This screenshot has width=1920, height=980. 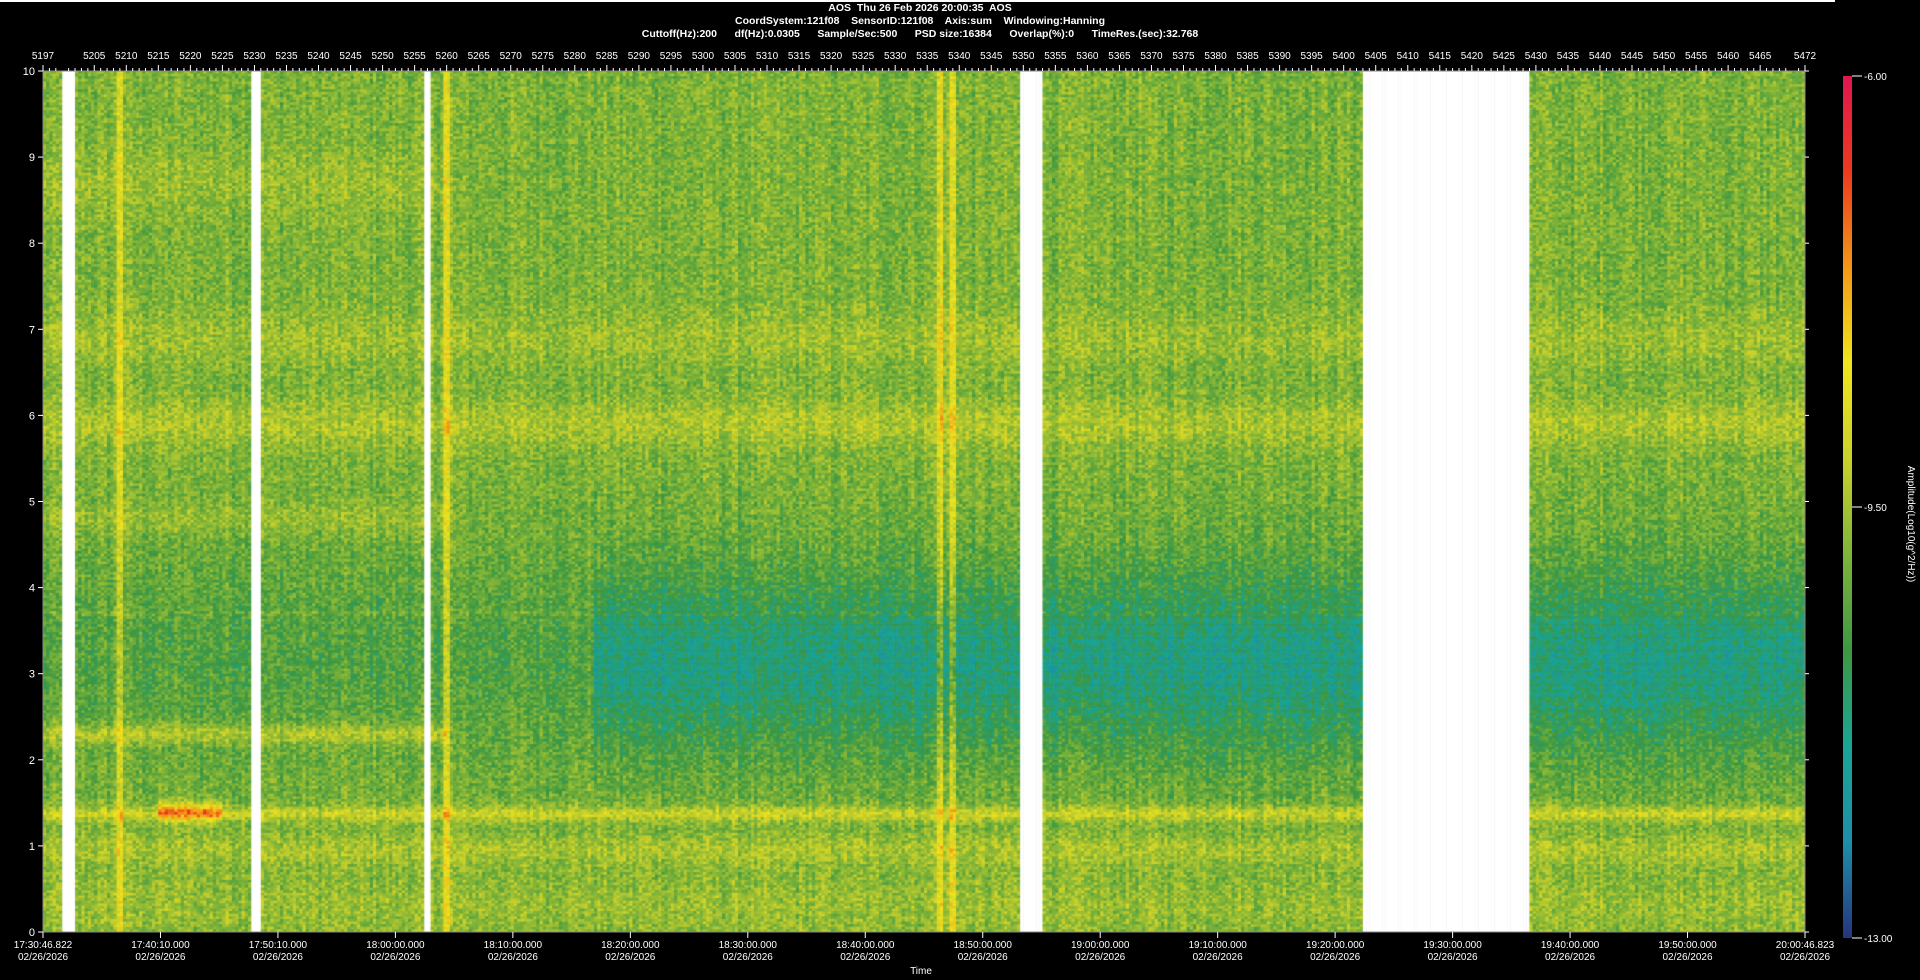 I want to click on time-tick-label: 18:40:00.000, so click(x=865, y=945).